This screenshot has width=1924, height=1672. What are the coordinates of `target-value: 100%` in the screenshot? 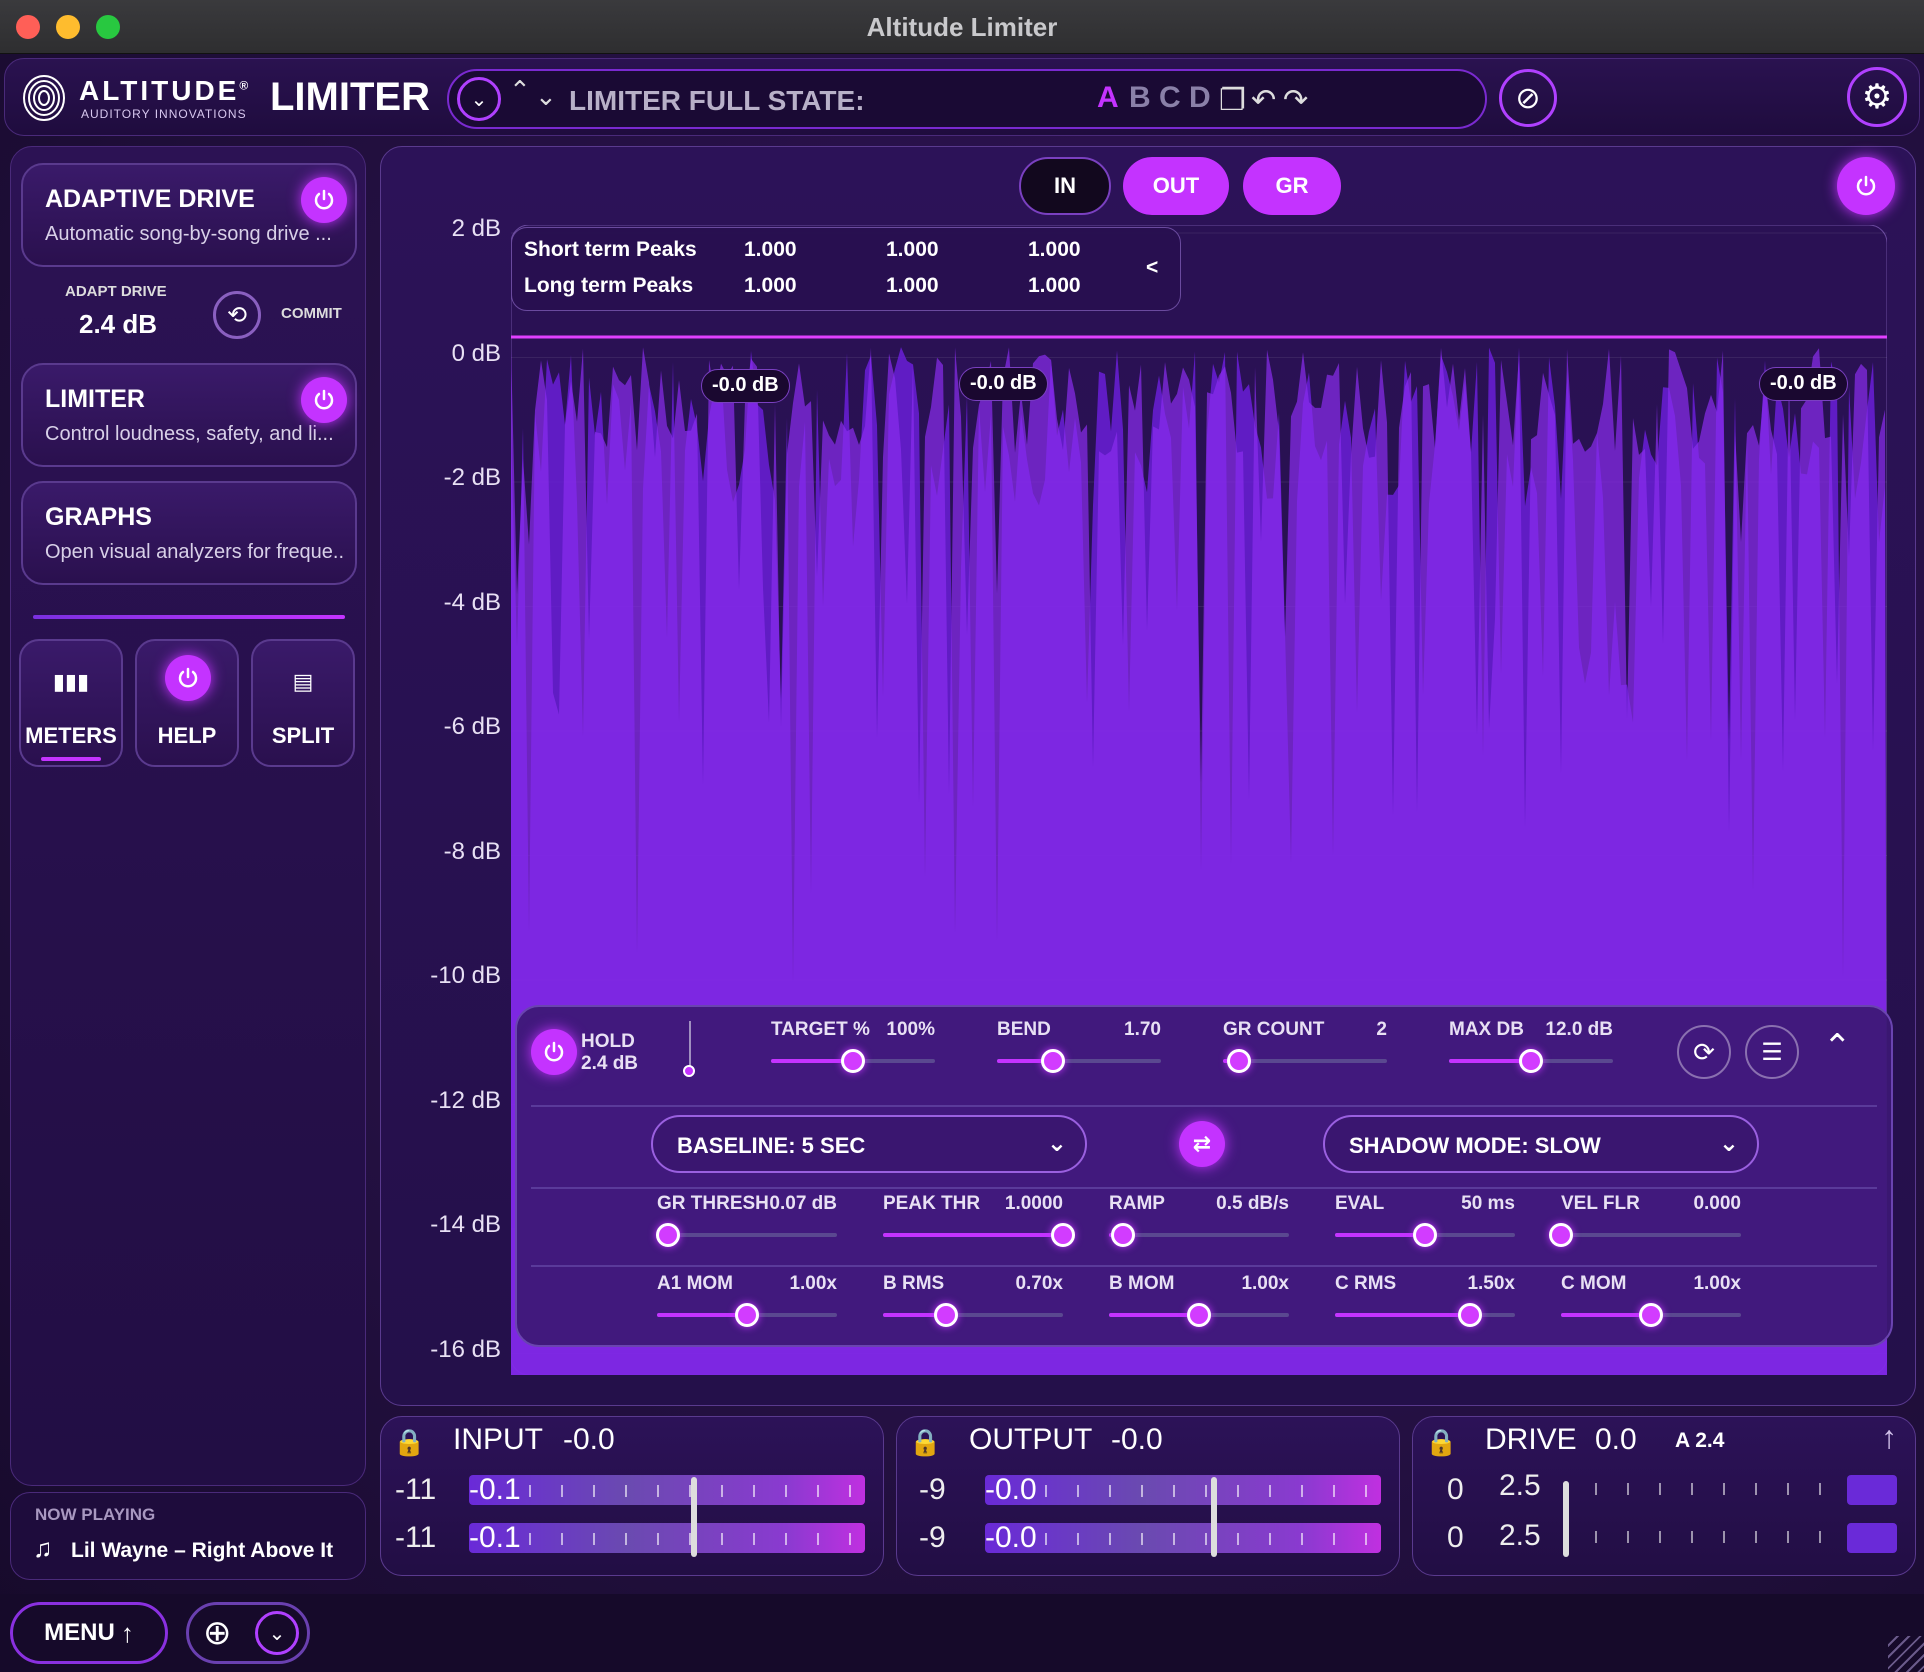 It's located at (910, 1029).